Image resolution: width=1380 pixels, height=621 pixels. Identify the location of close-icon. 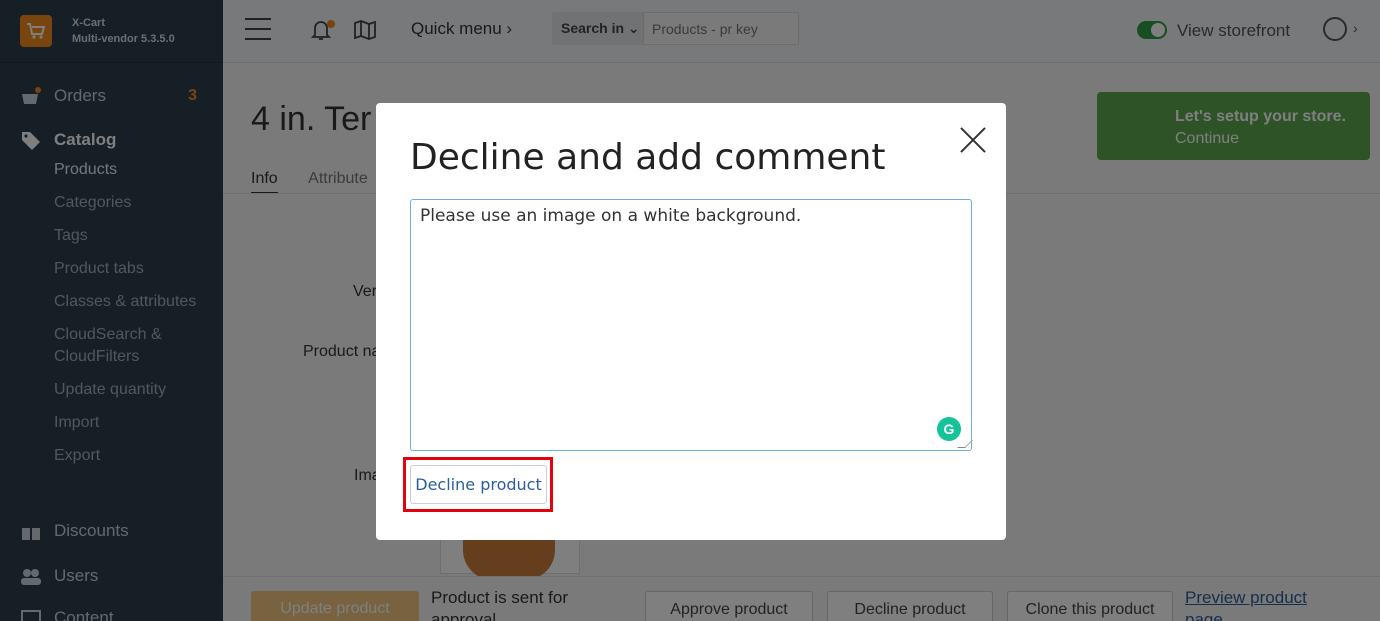
(973, 138).